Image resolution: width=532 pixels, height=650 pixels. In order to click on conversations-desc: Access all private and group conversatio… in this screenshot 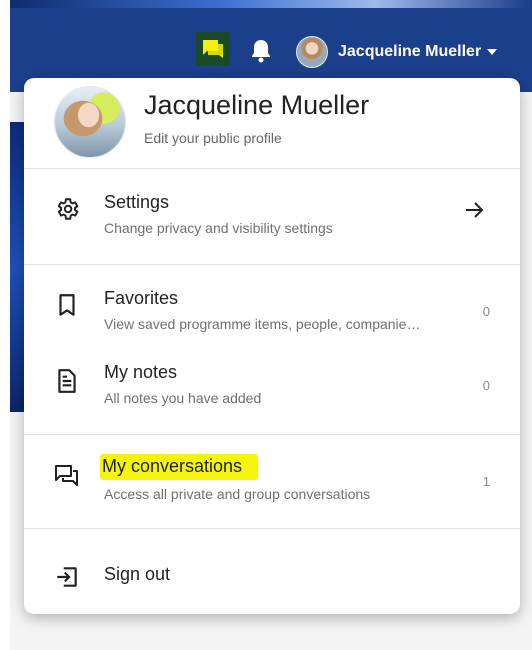, I will do `click(237, 494)`.